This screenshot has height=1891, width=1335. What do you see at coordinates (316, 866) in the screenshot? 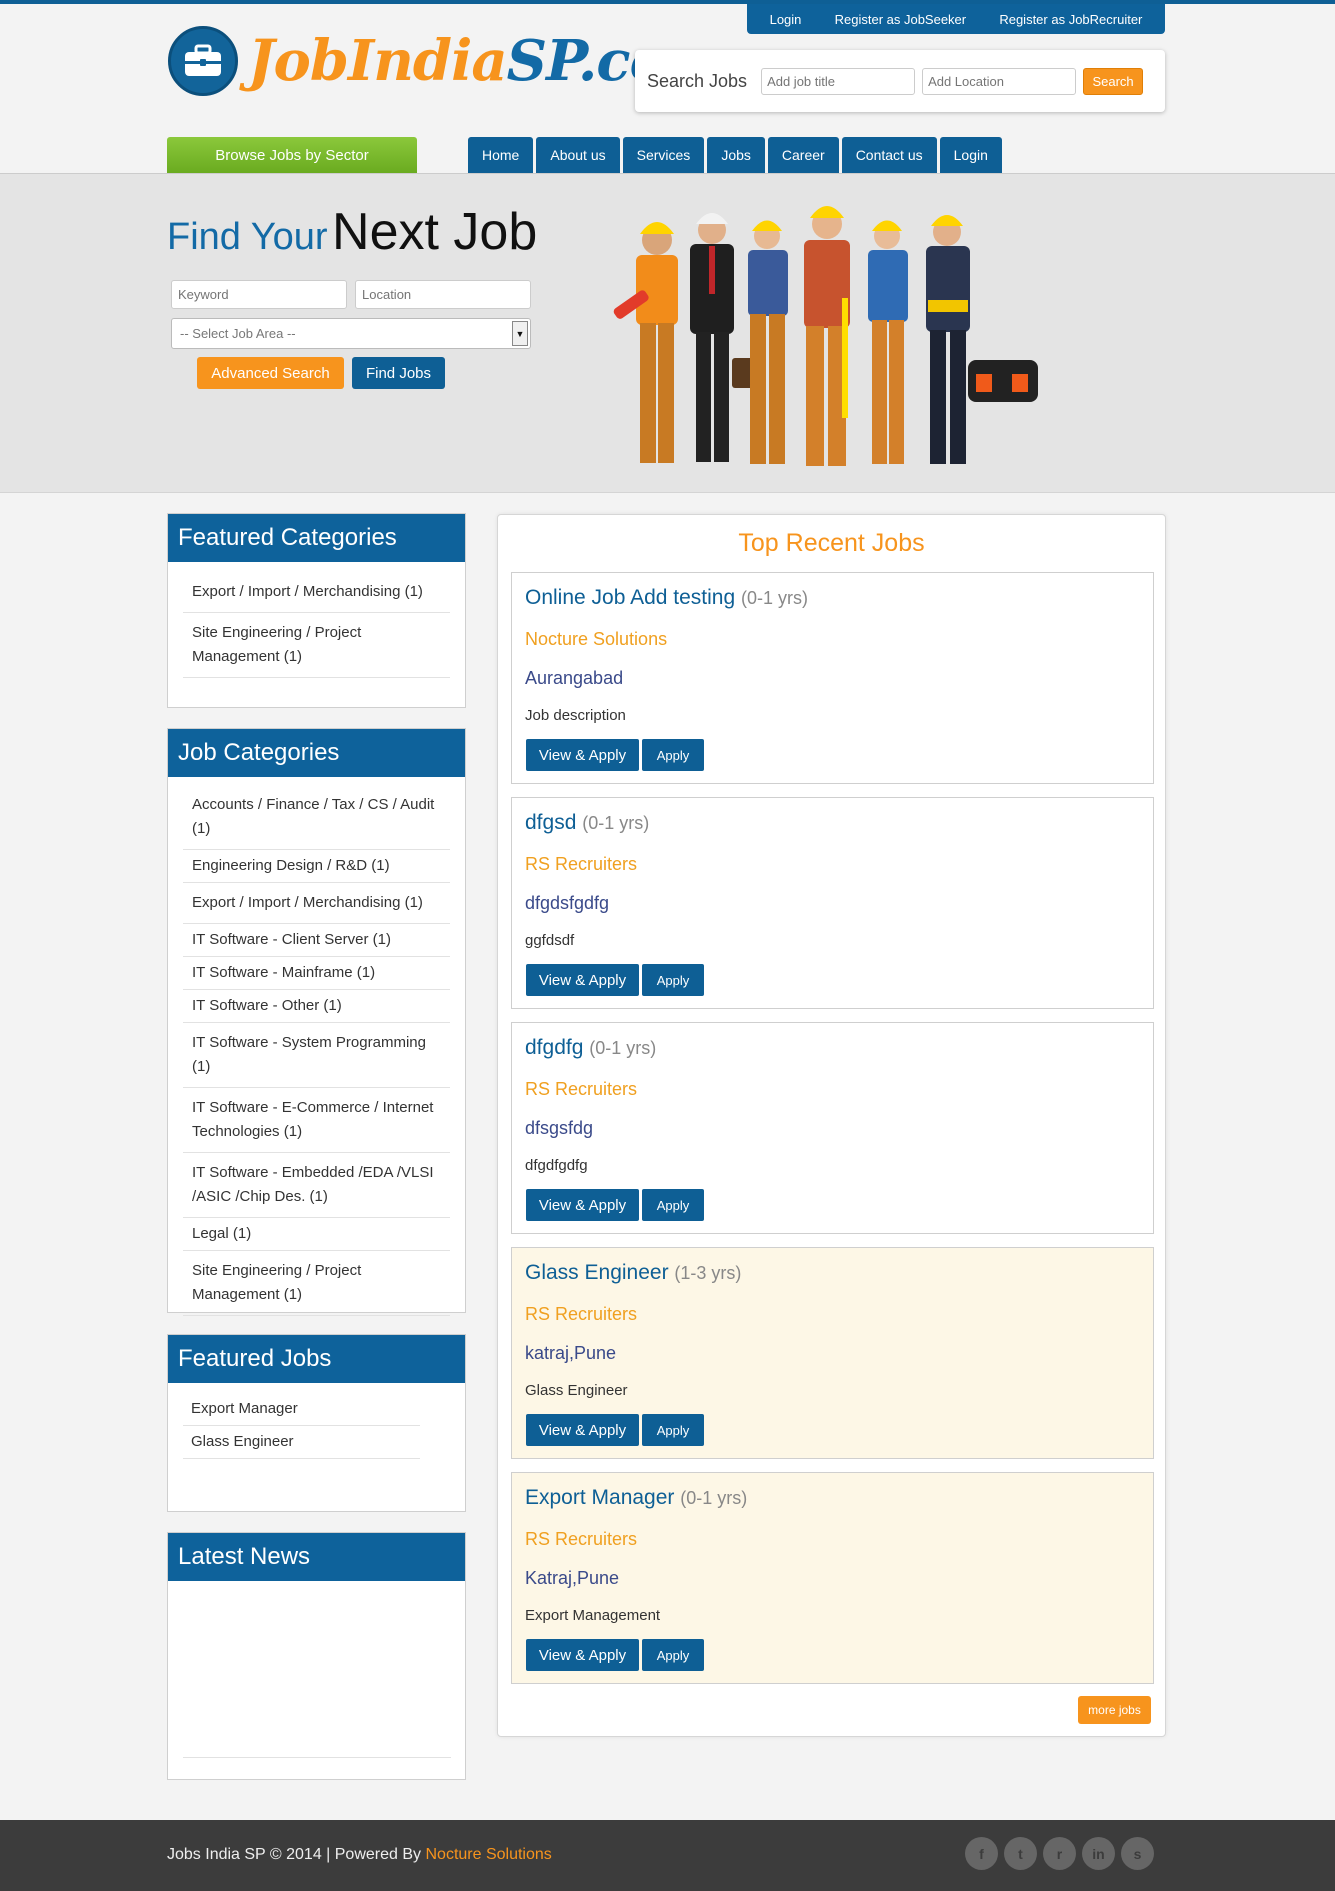
I see `list-item: Engineering Design / R&D (1)` at bounding box center [316, 866].